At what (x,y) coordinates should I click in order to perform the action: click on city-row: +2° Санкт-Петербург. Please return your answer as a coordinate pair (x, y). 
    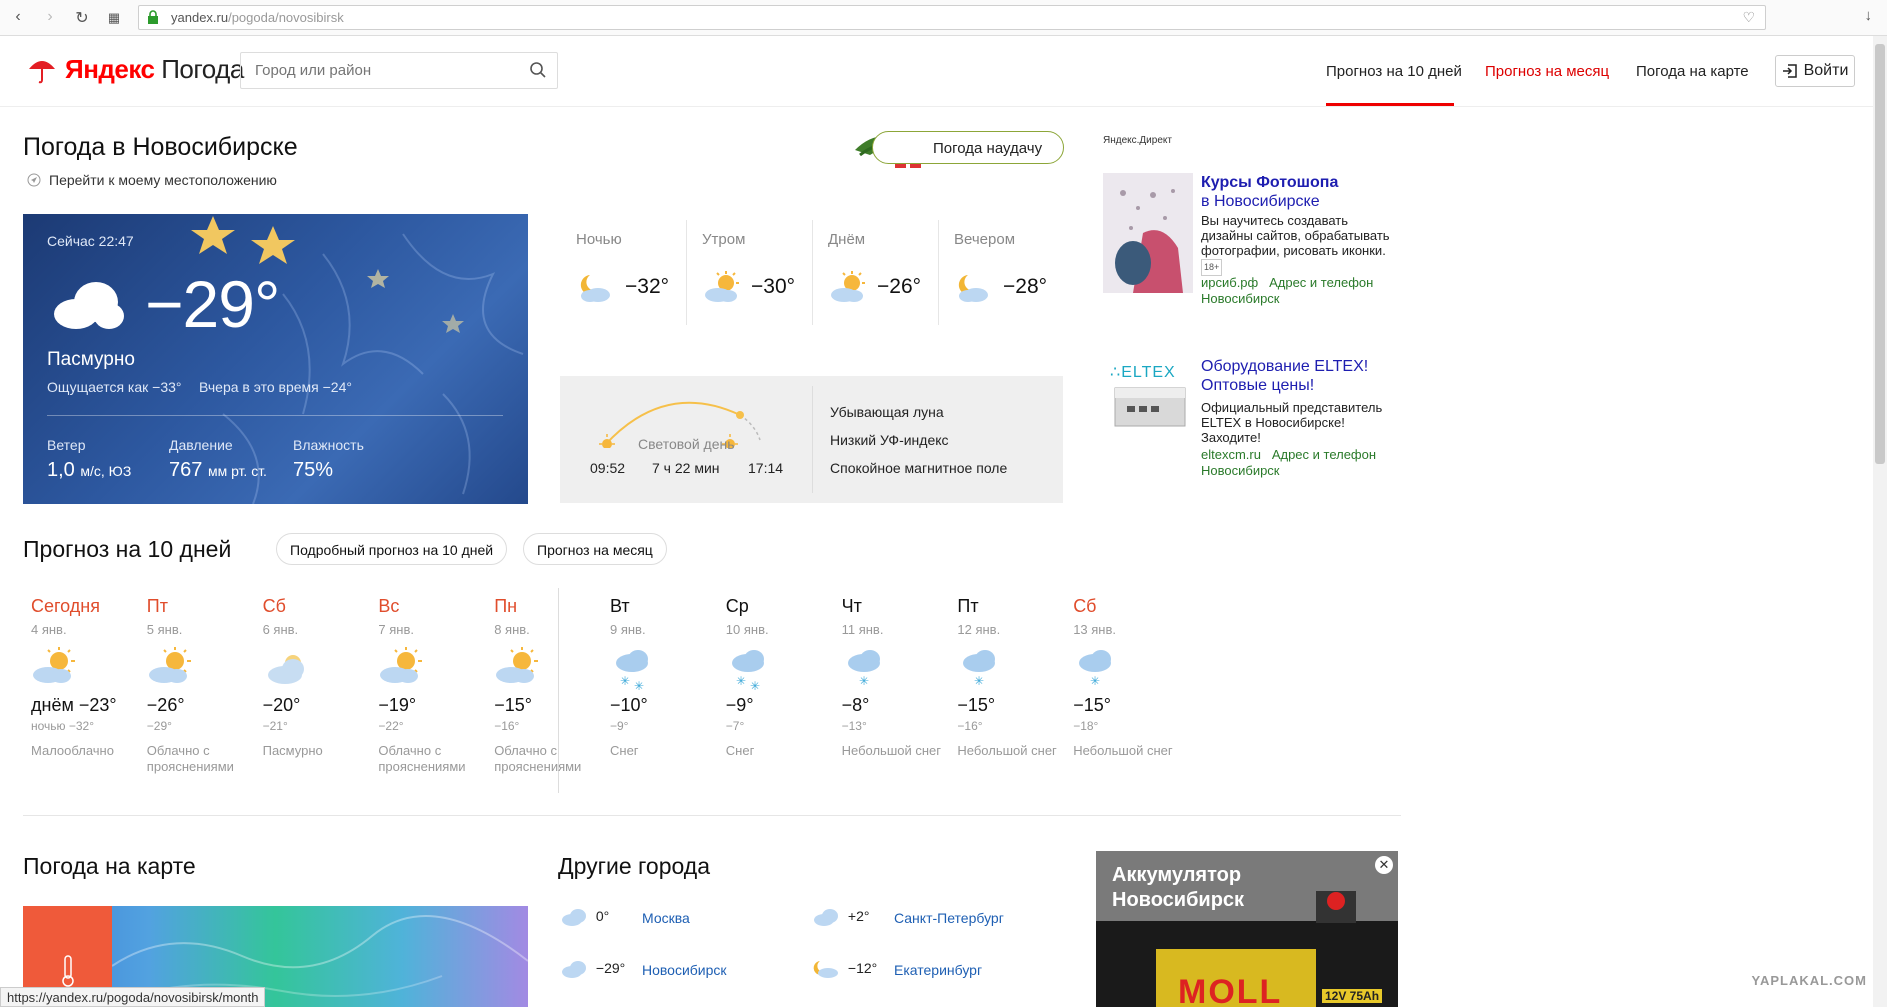
    Looking at the image, I should click on (908, 917).